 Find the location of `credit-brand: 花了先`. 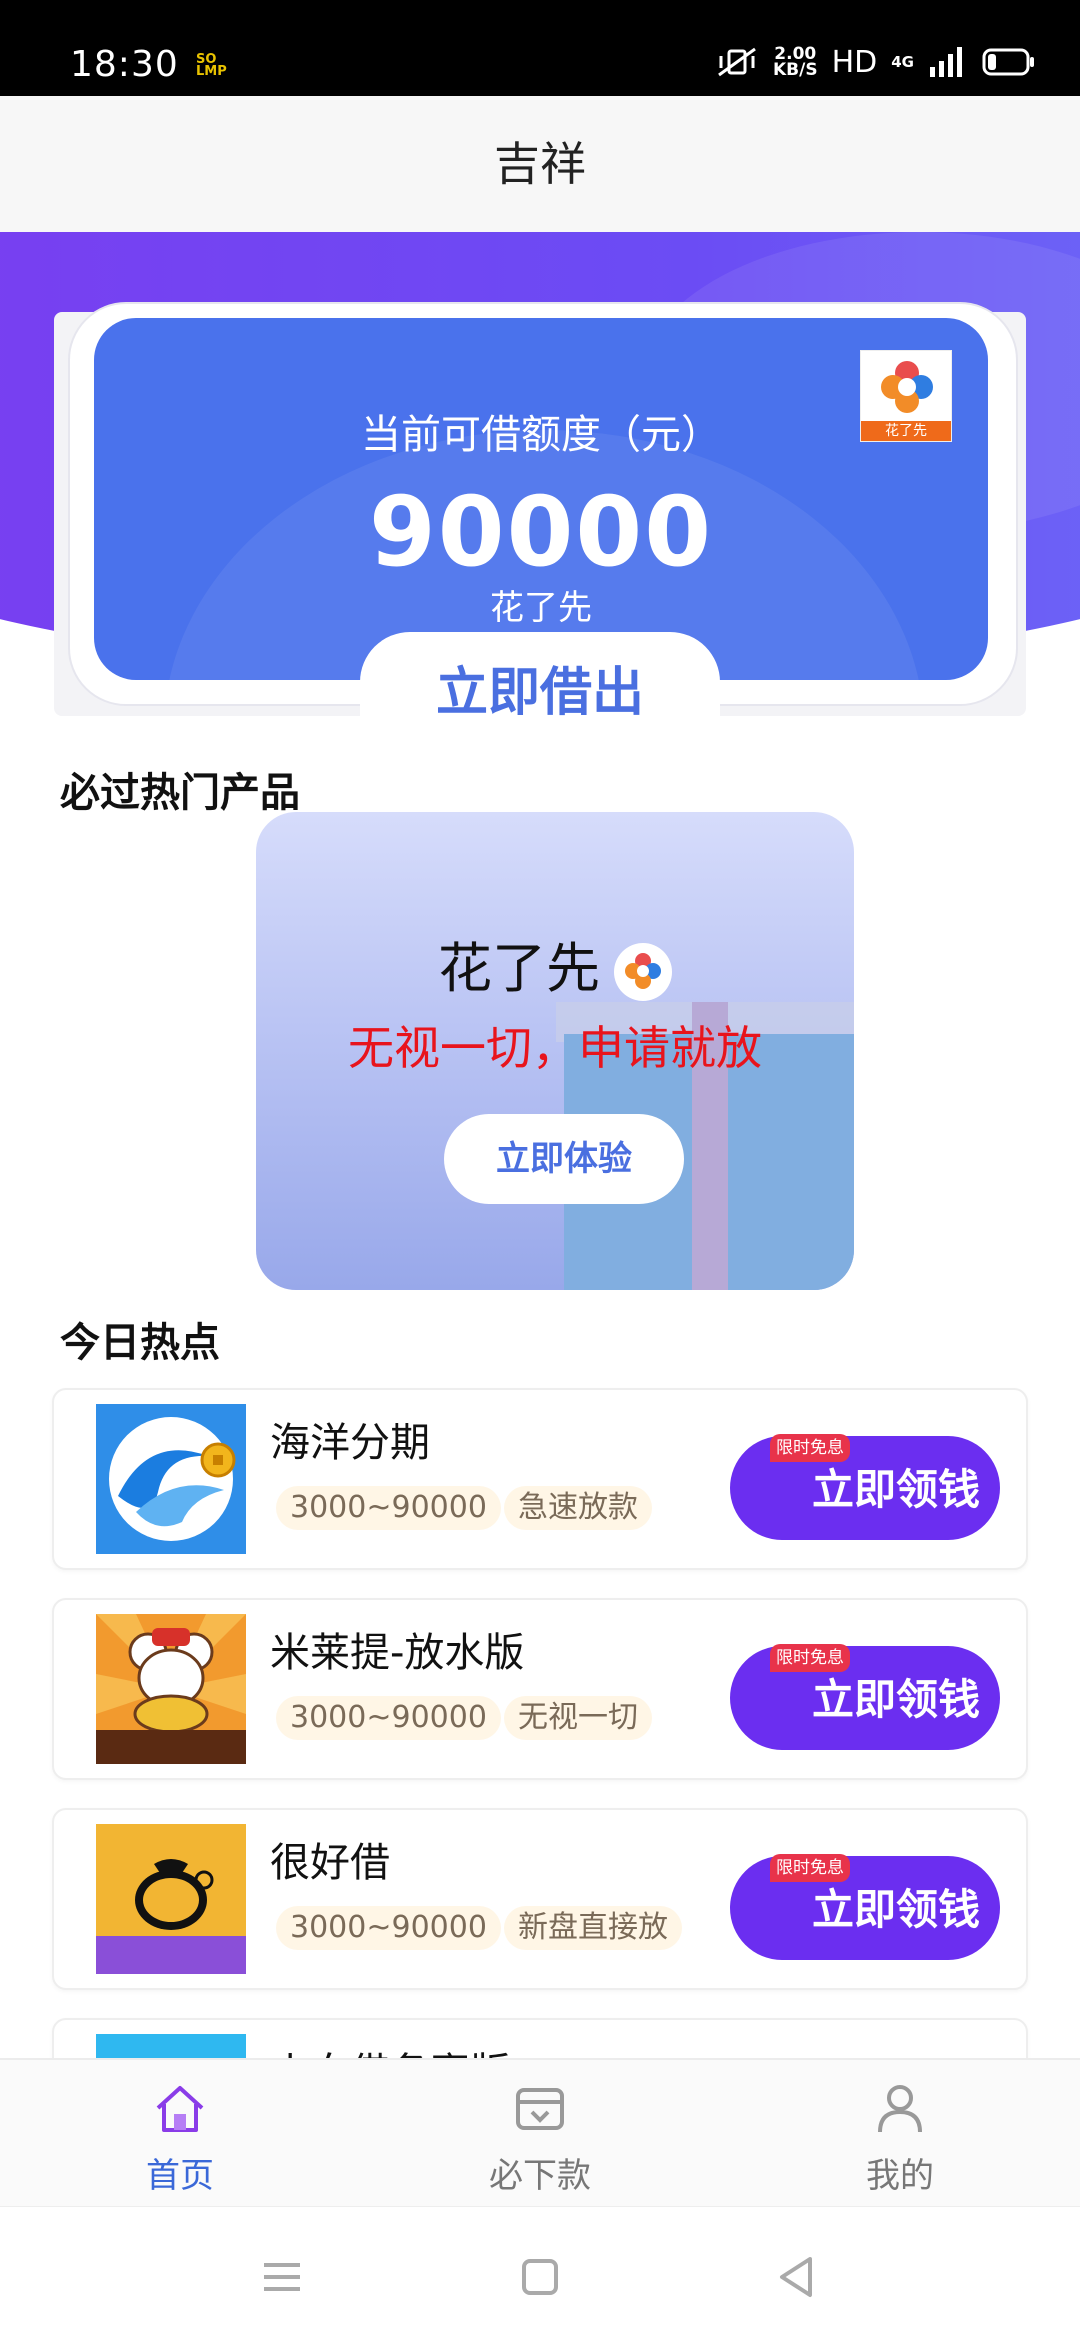

credit-brand: 花了先 is located at coordinates (541, 608).